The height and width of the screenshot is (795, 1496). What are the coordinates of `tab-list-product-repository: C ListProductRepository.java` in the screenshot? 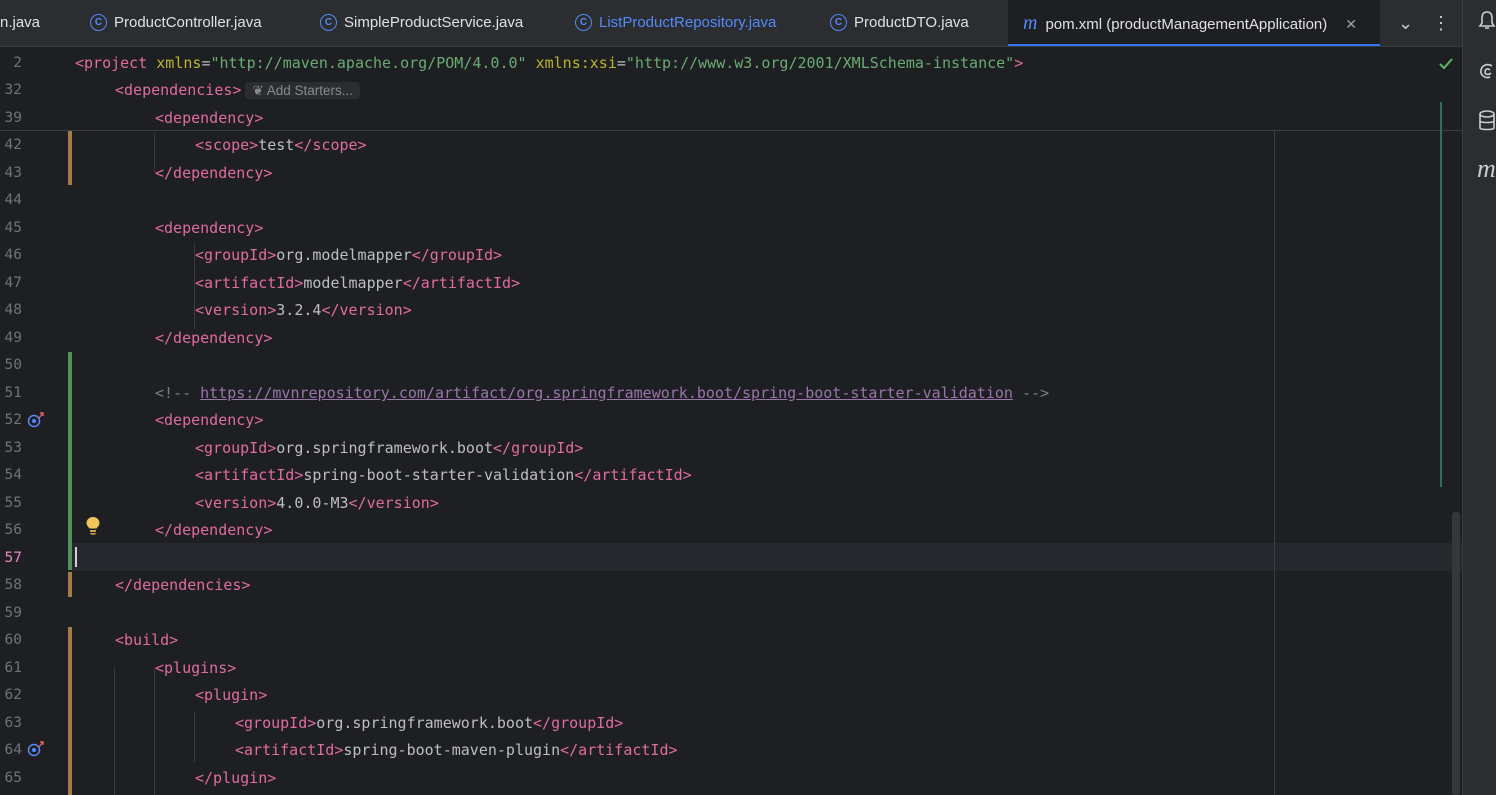 It's located at (697, 23).